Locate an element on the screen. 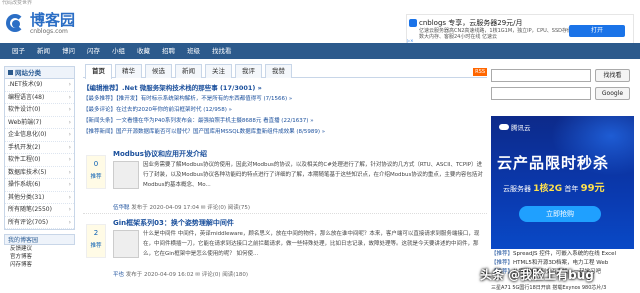 Image resolution: width=640 pixels, height=293 pixels. category-item: 其他分类(31) › is located at coordinates (39, 198).